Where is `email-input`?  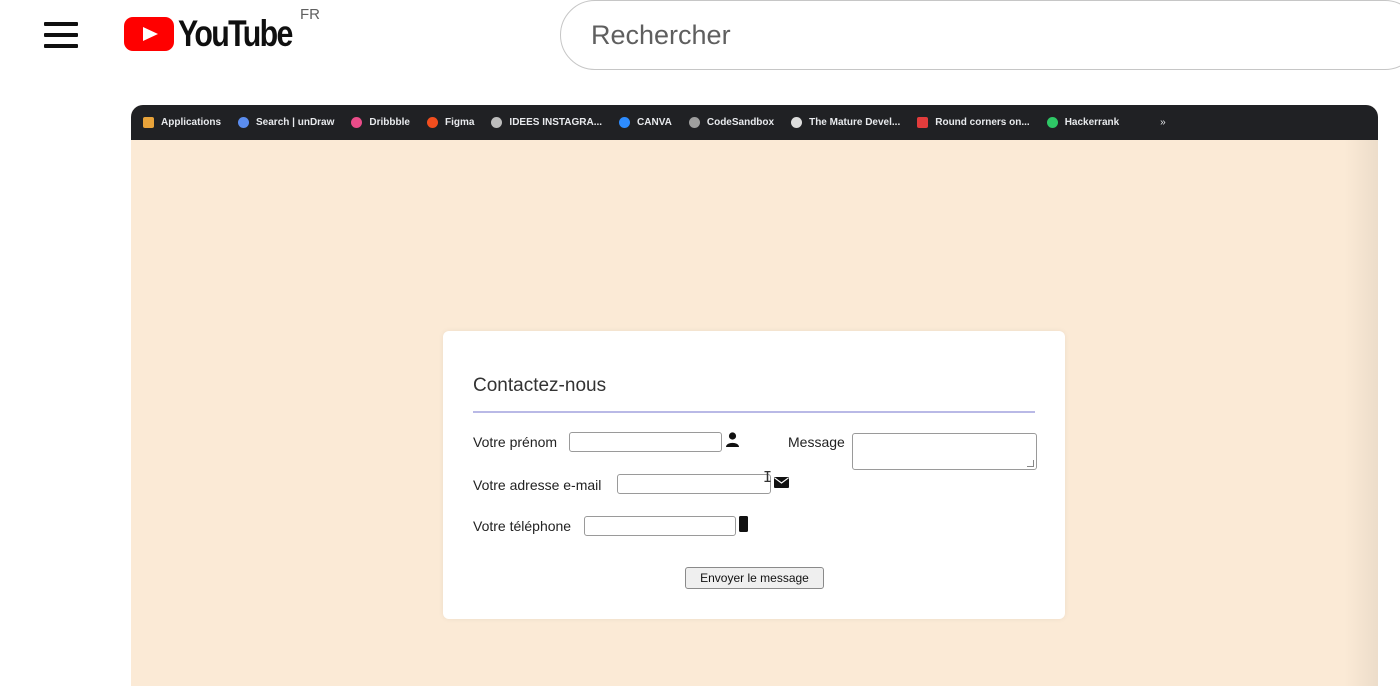
email-input is located at coordinates (694, 484).